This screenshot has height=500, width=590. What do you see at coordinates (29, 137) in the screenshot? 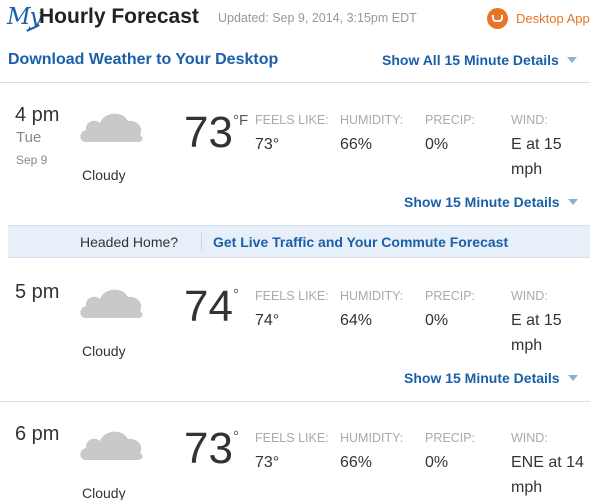
I see `hour-day: Tue` at bounding box center [29, 137].